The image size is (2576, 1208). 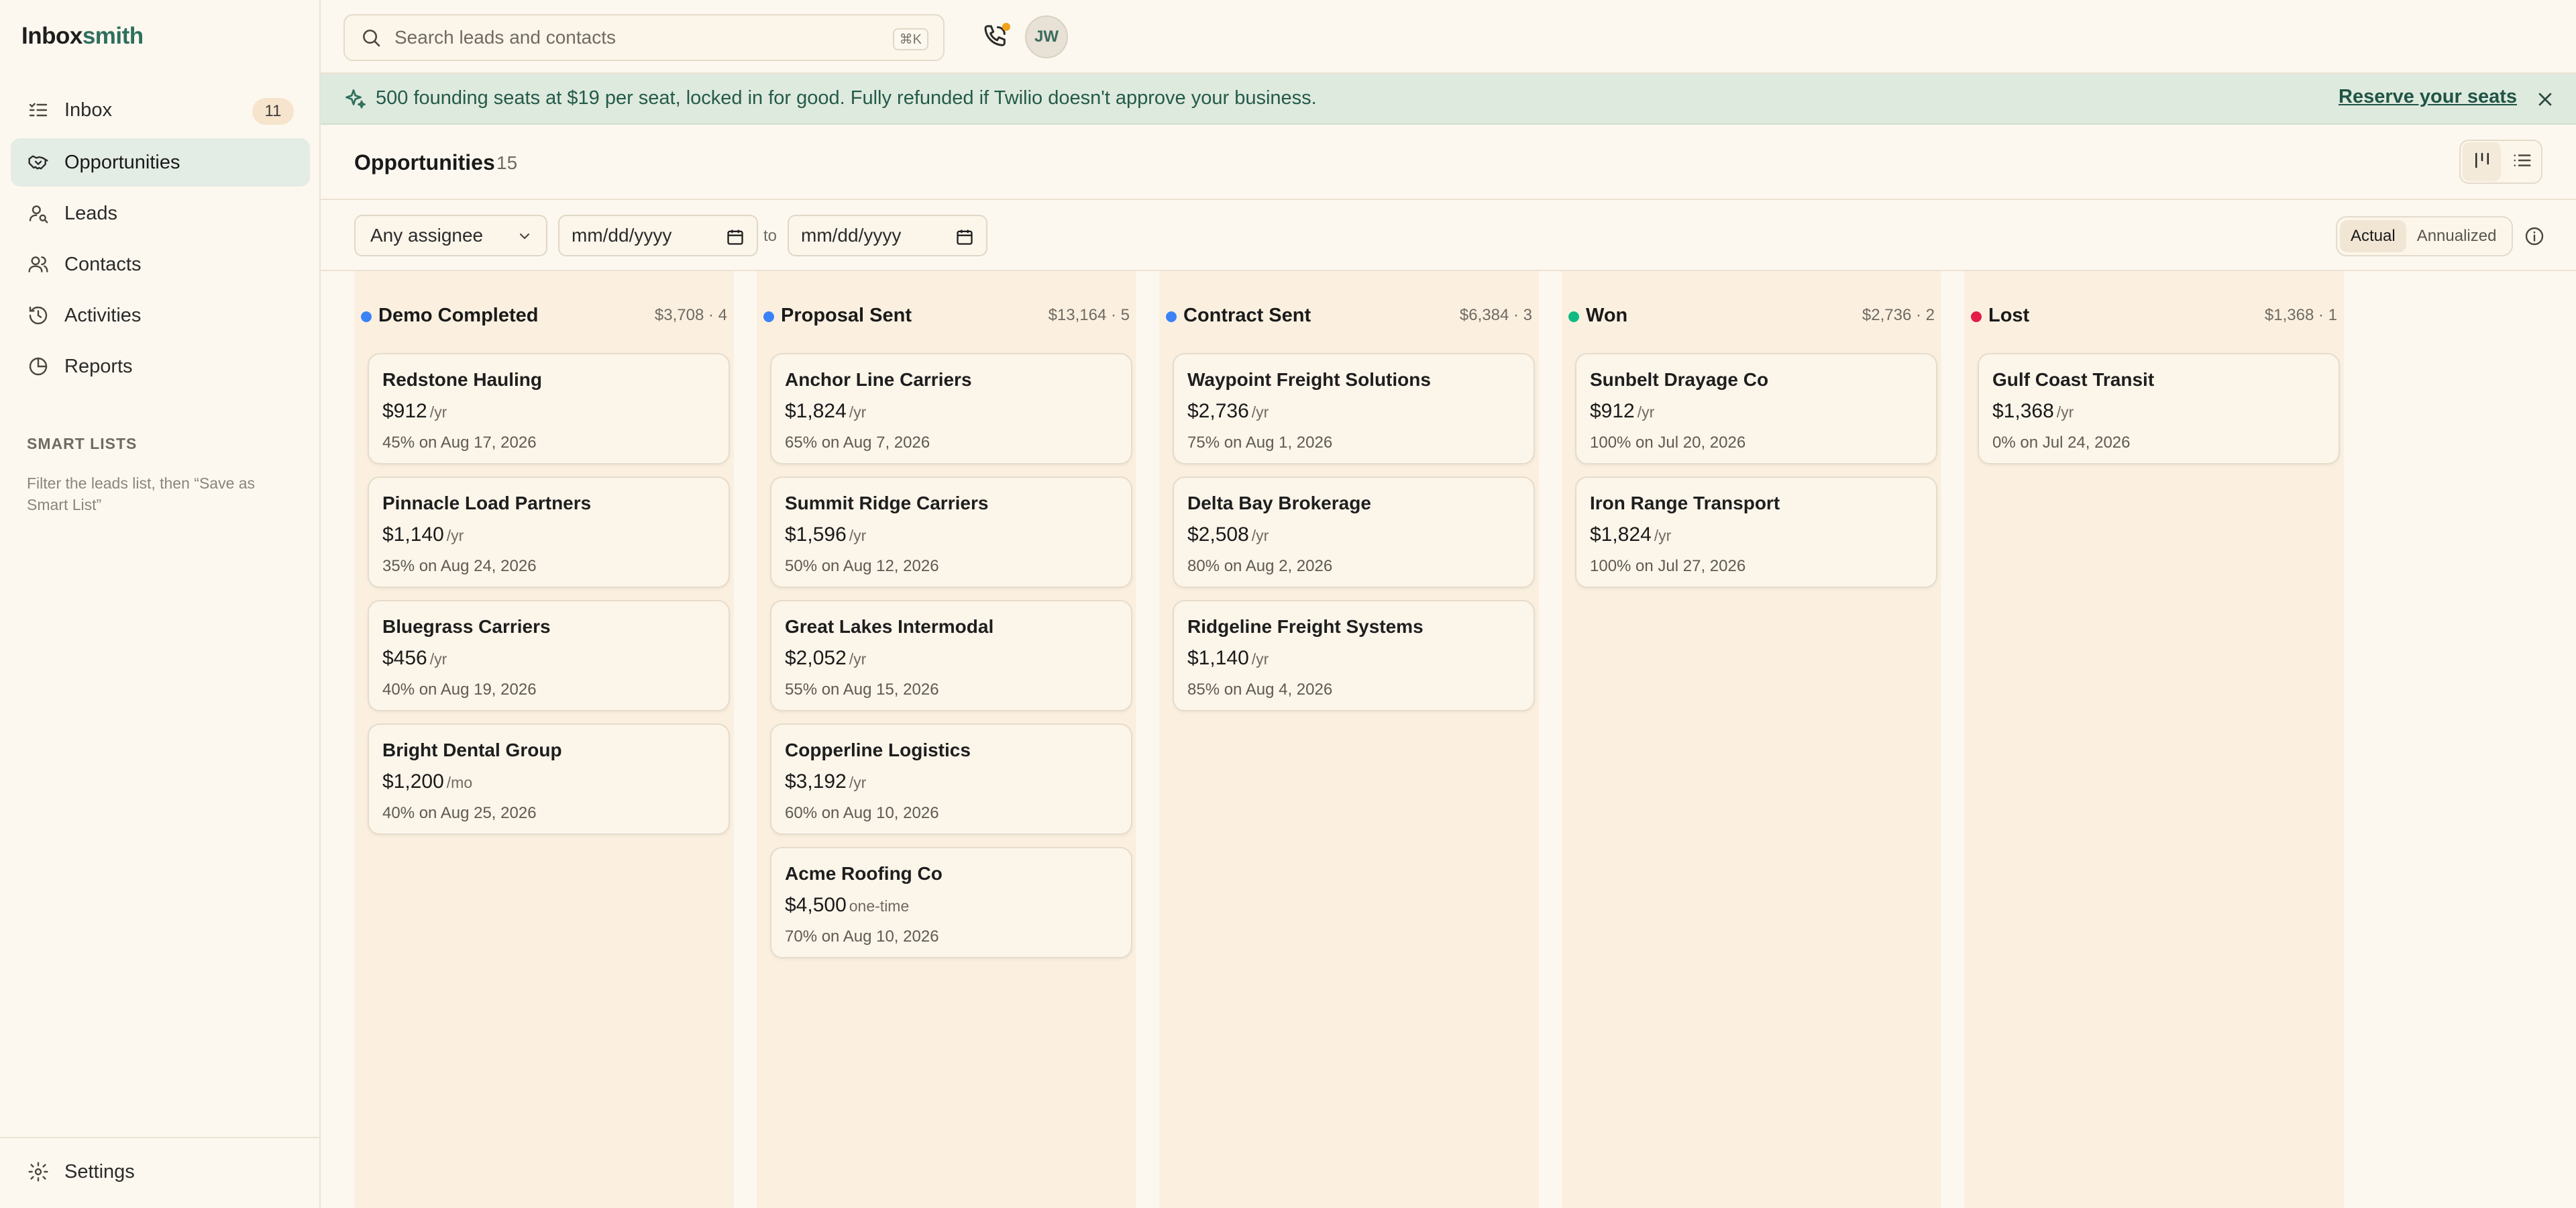 What do you see at coordinates (466, 626) in the screenshot?
I see `card-title: Bluegrass Carriers` at bounding box center [466, 626].